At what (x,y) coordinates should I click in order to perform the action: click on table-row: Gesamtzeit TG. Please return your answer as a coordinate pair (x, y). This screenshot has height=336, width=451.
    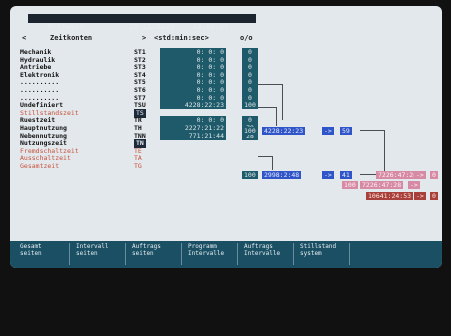
    Looking at the image, I should click on (226, 166).